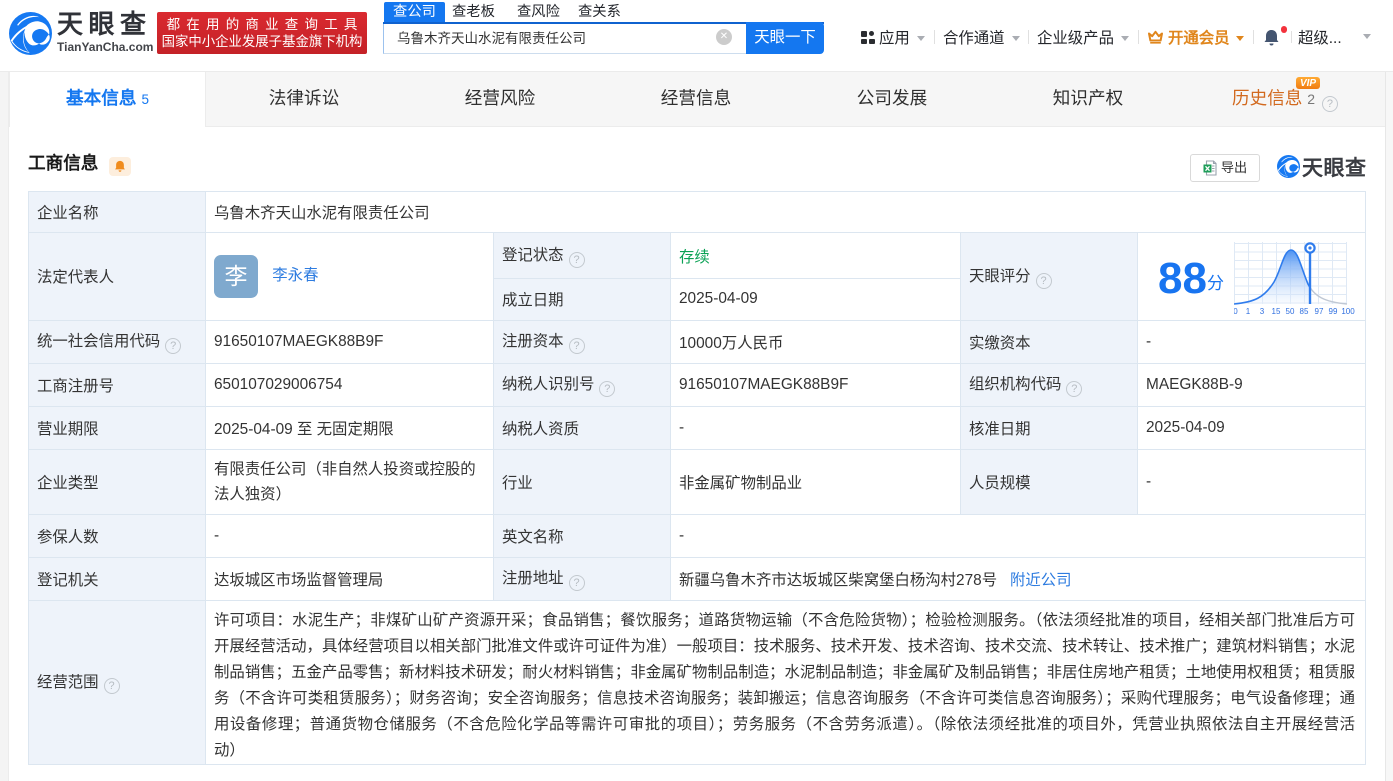 The width and height of the screenshot is (1393, 781). What do you see at coordinates (1236, 311) in the screenshot?
I see `svg-text: 0` at bounding box center [1236, 311].